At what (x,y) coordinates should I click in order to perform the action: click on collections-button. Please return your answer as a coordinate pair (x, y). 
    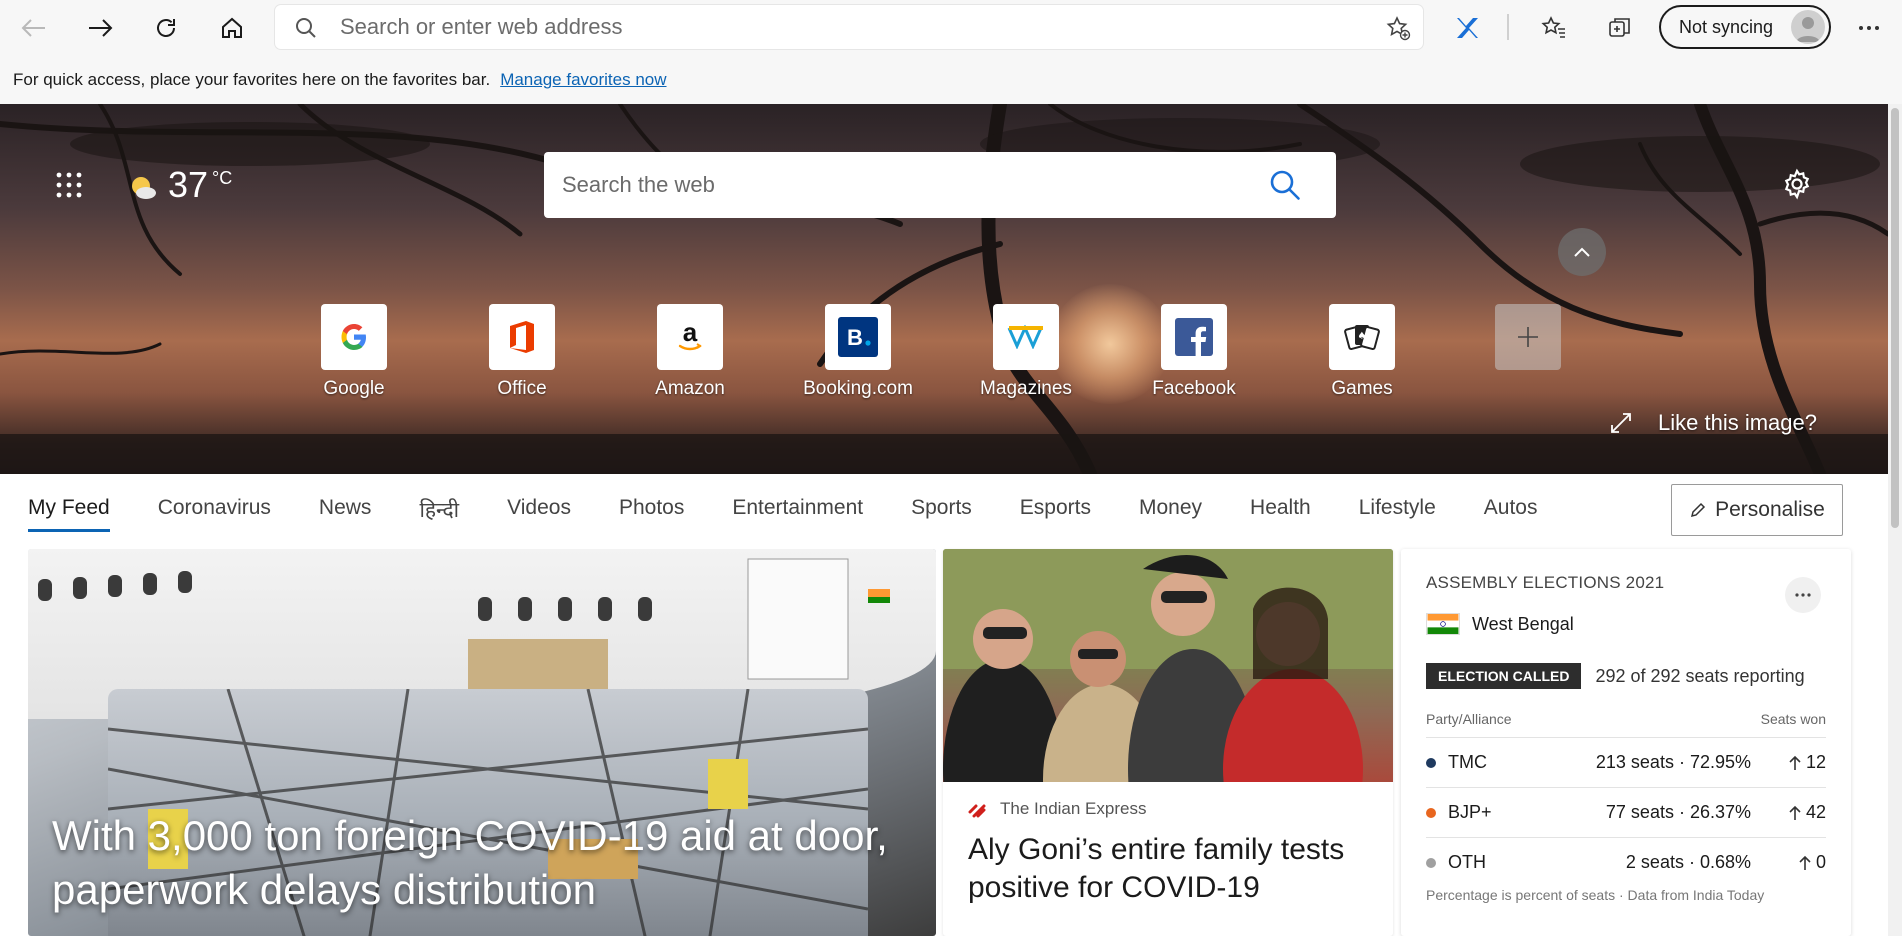
    Looking at the image, I should click on (1620, 28).